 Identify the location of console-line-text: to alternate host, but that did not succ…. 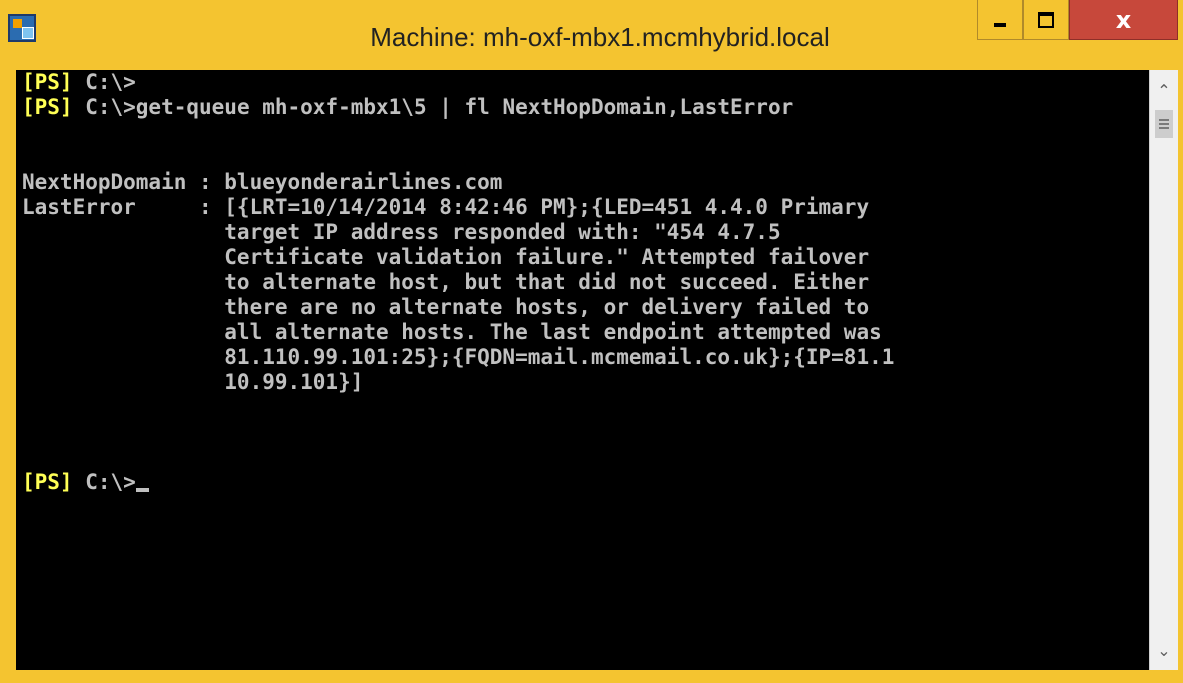
(446, 282).